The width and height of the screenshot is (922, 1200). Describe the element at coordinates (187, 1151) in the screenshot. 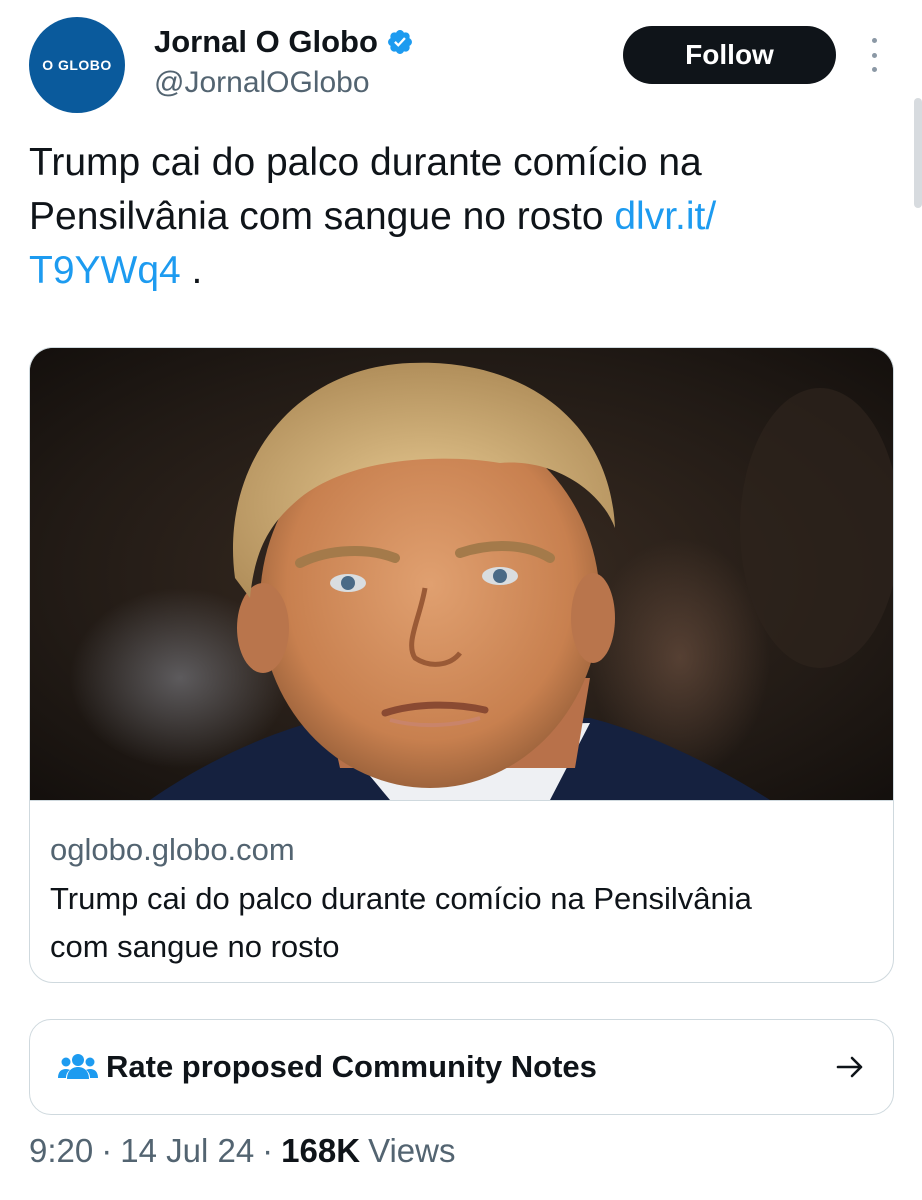

I see `tweet-date: 14 Jul 24` at that location.